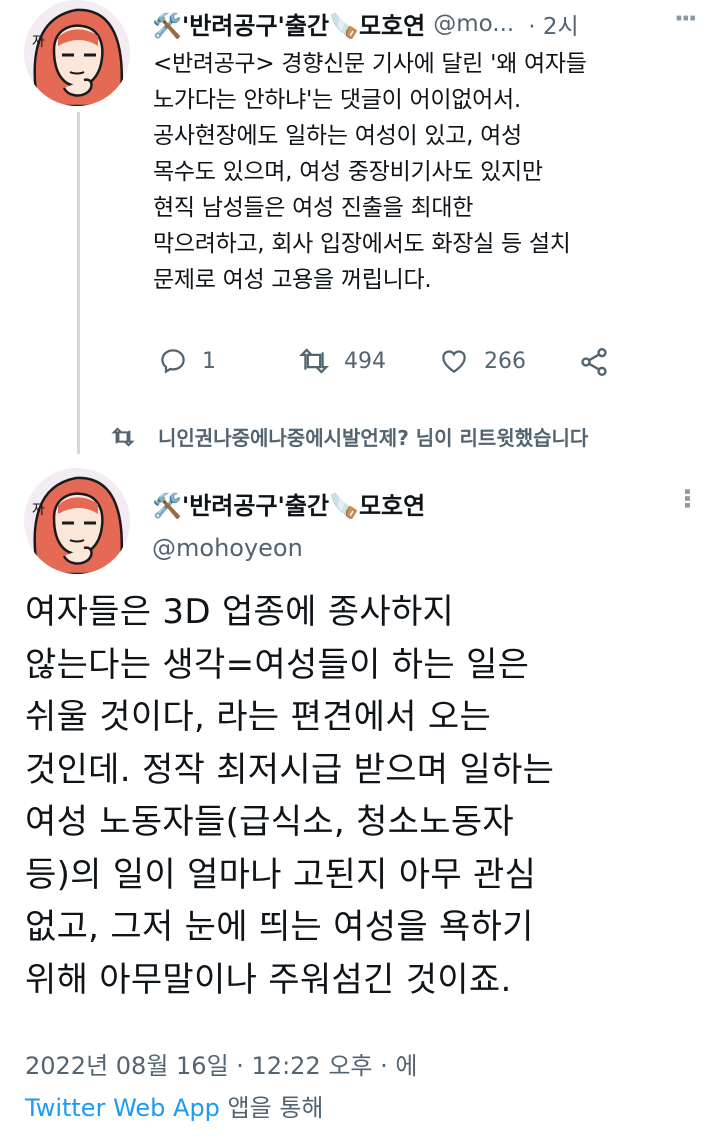 Image resolution: width=720 pixels, height=1142 pixels. I want to click on heart-icon, so click(454, 361).